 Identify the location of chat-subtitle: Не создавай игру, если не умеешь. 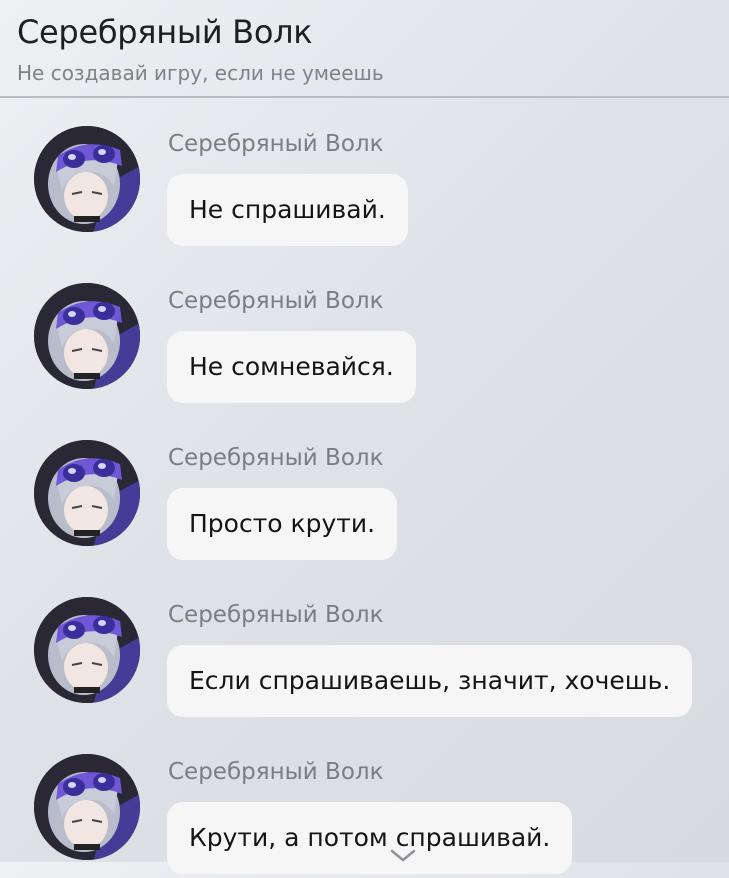
(200, 73).